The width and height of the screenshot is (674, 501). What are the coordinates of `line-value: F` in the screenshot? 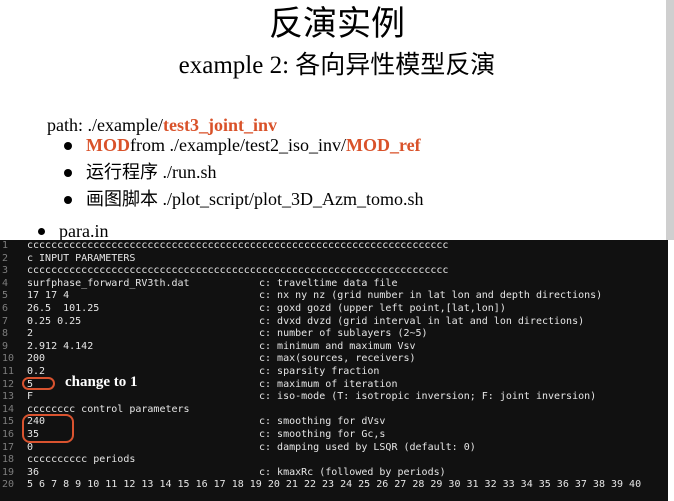 It's located at (30, 397).